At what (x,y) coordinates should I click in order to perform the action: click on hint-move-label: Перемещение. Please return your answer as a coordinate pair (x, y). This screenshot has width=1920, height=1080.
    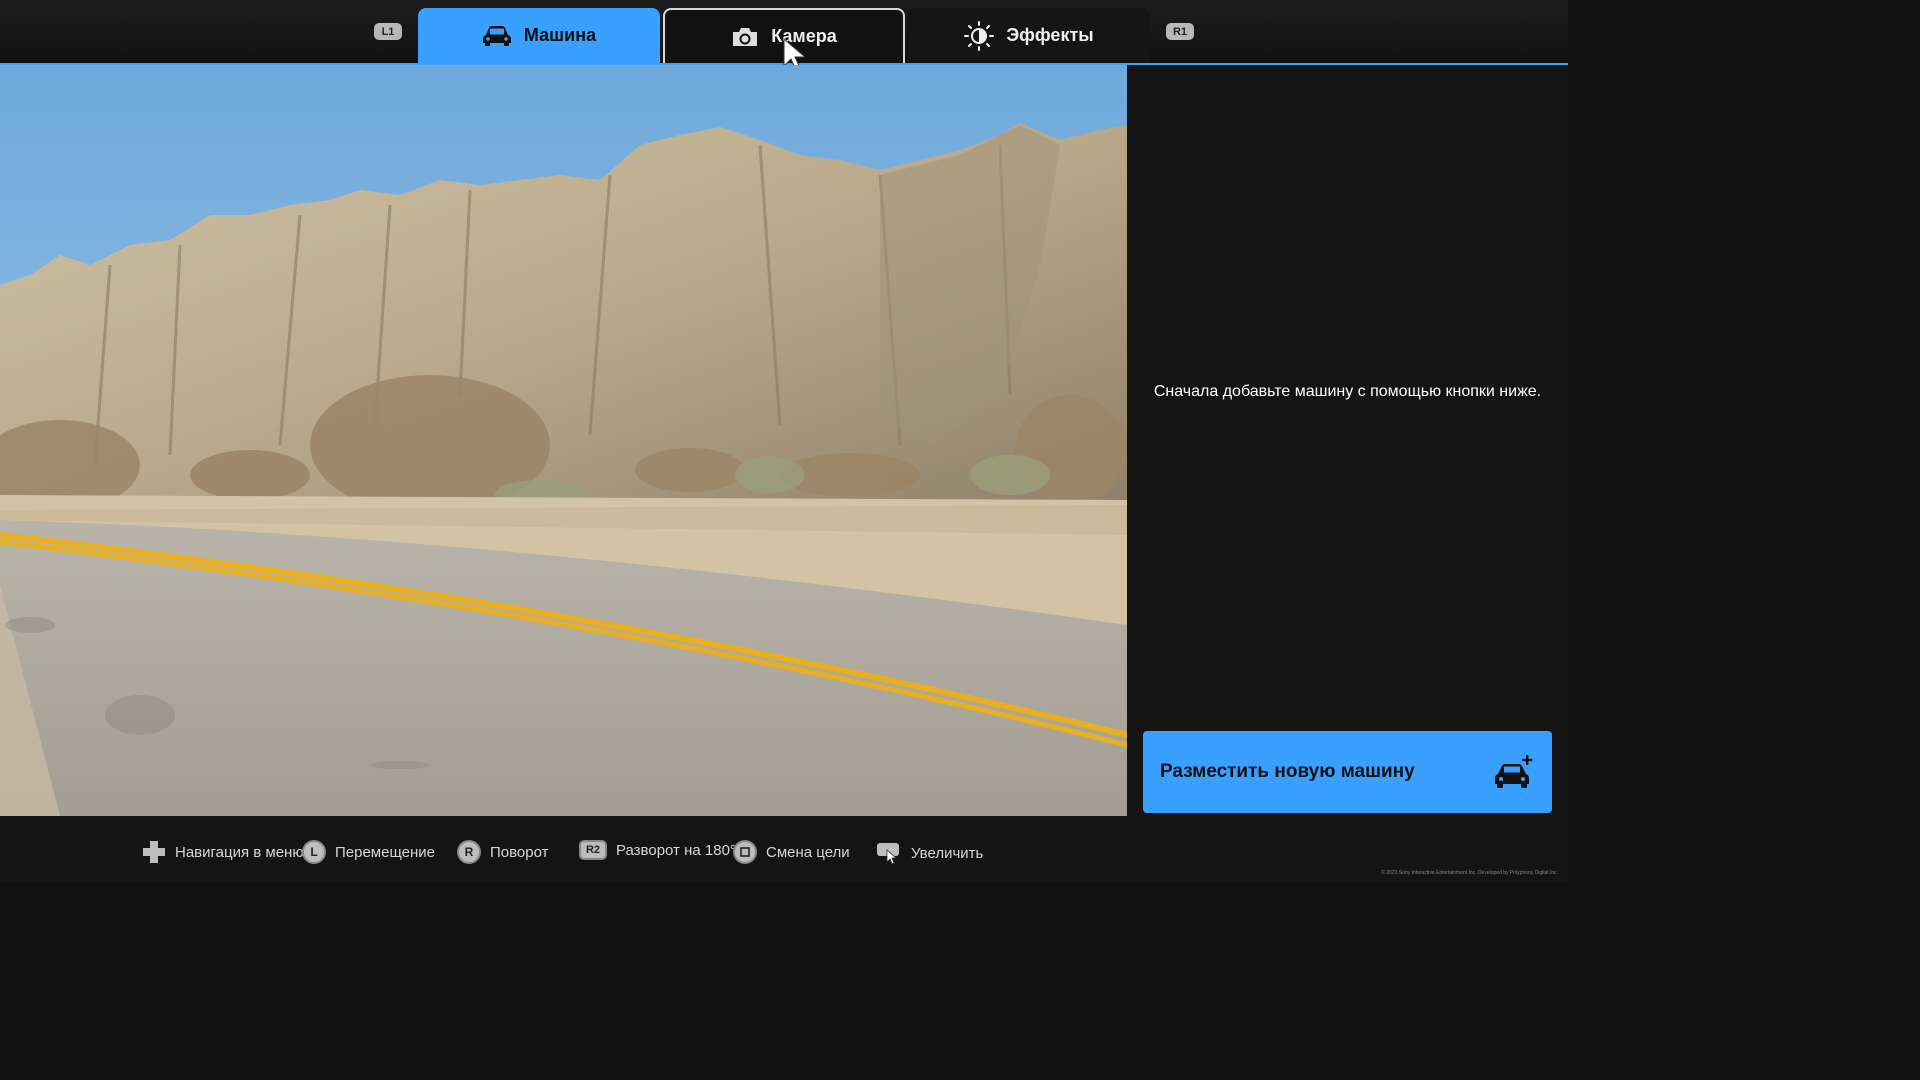
    Looking at the image, I should click on (385, 852).